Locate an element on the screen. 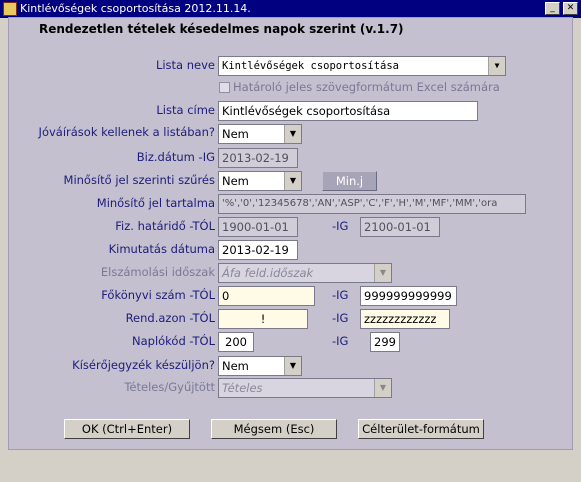 The image size is (581, 482). kimutatas-datuma-input: 2013-02-19 is located at coordinates (258, 250).